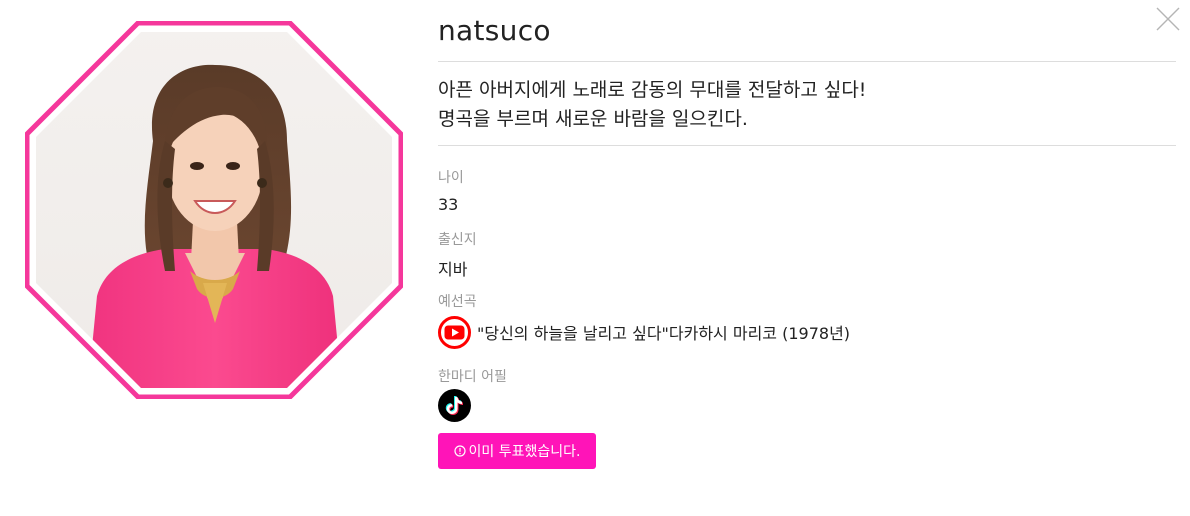 The width and height of the screenshot is (1190, 516). Describe the element at coordinates (472, 377) in the screenshot. I see `appeal-label: 한마디 어필` at that location.